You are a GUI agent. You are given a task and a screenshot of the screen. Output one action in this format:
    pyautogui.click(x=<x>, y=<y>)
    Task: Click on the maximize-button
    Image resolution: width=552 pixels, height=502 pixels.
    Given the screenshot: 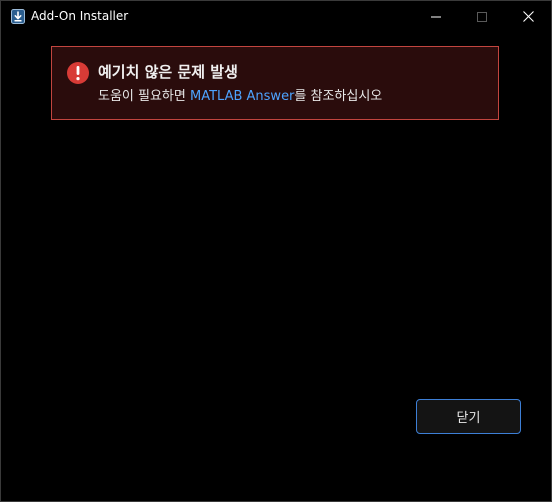 What is the action you would take?
    pyautogui.click(x=482, y=16)
    